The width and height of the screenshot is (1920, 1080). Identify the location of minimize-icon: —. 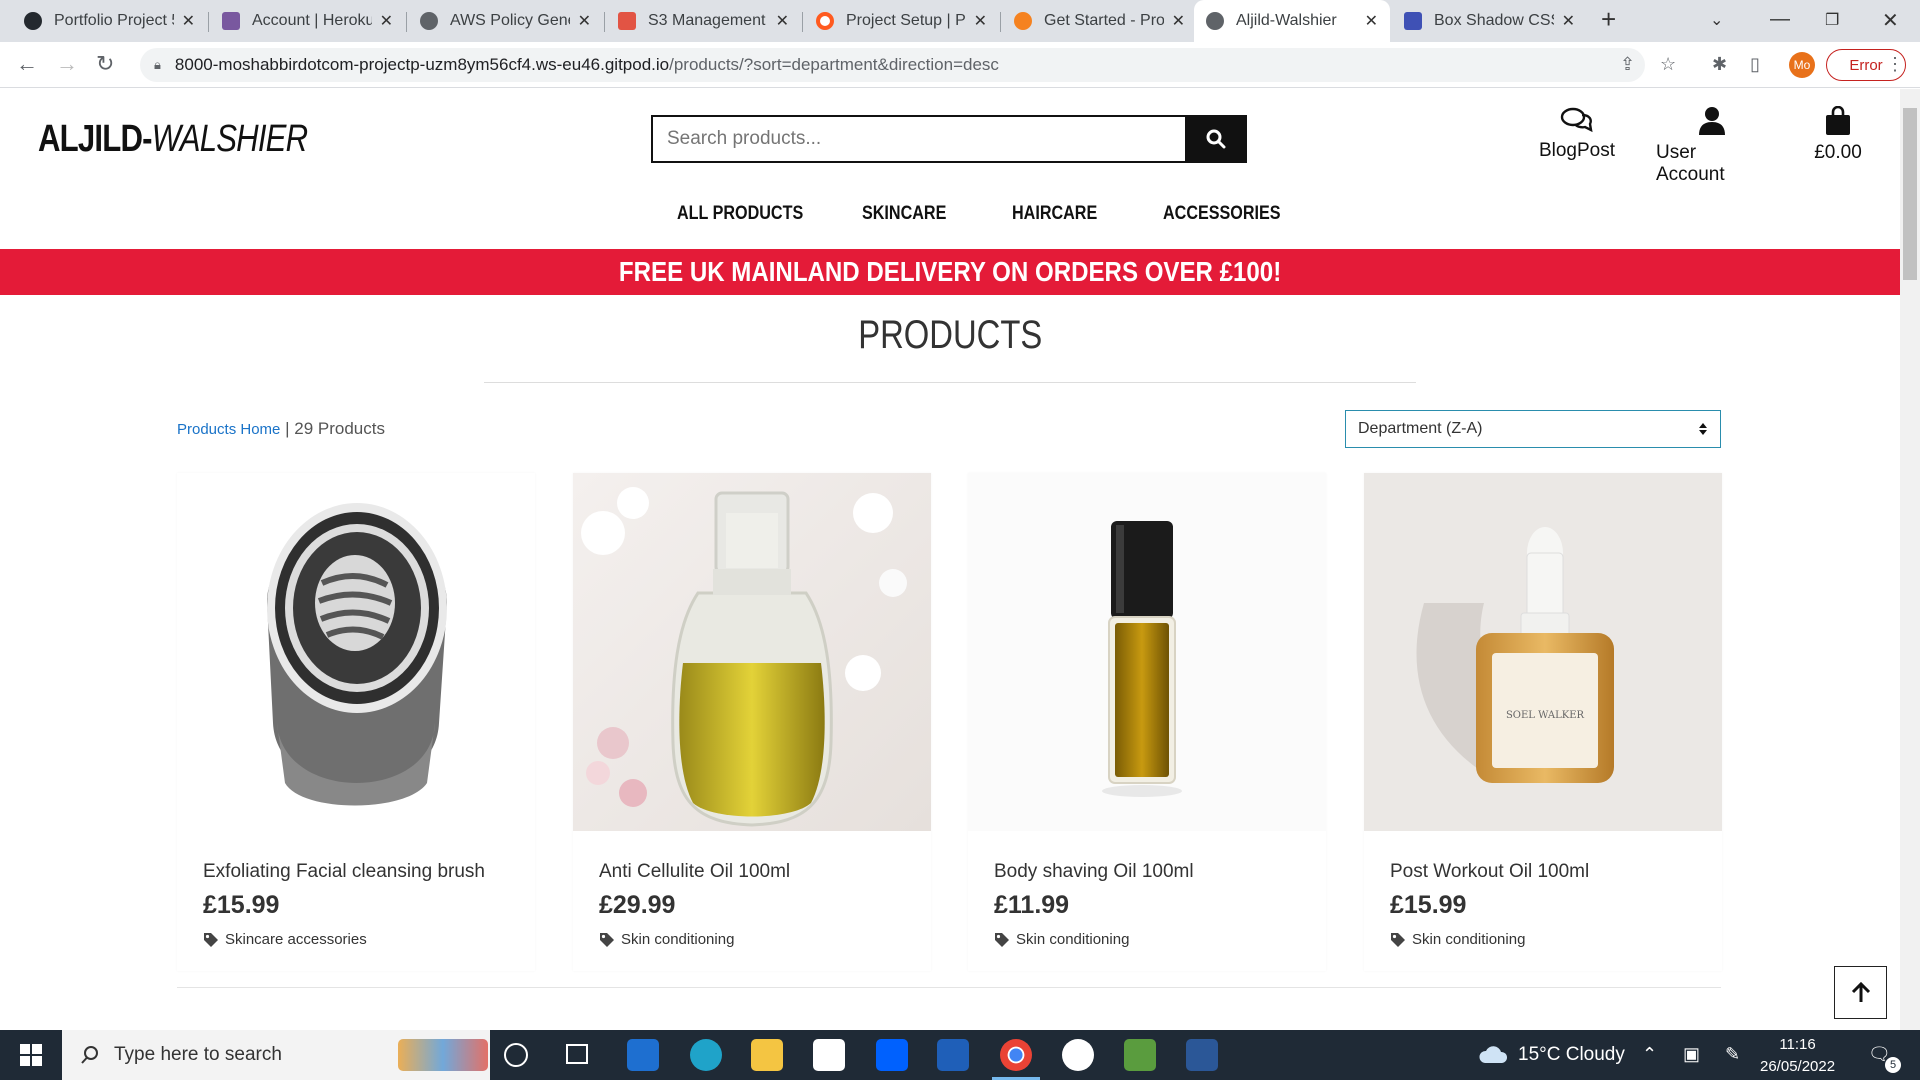
(1780, 19).